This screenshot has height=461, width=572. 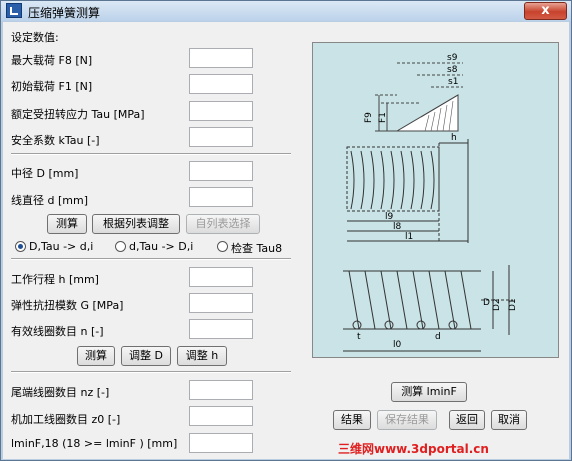 I want to click on active-coils-label: 有效线圈数目 n [-], so click(x=57, y=331).